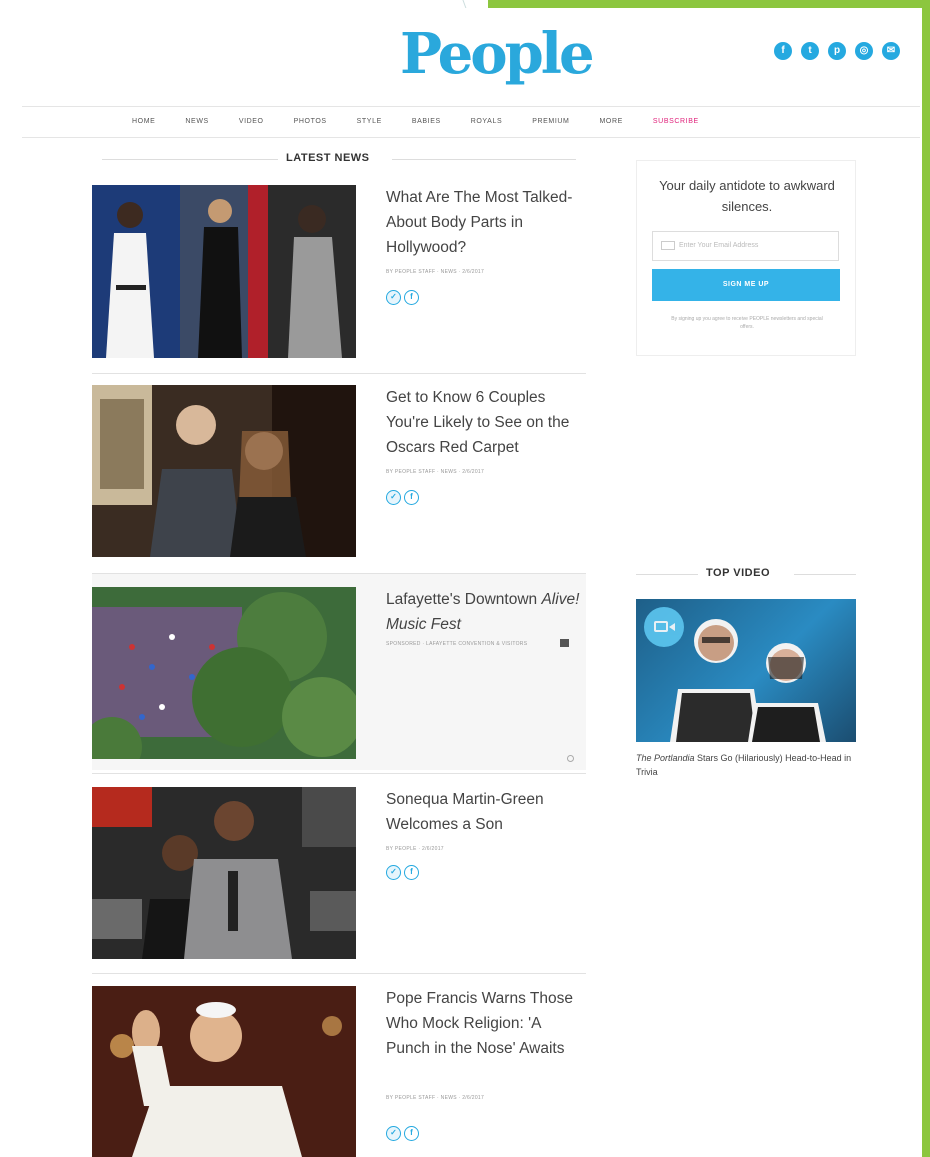 Image resolution: width=930 pixels, height=1157 pixels. I want to click on nav-item-video: VIDEO, so click(251, 122).